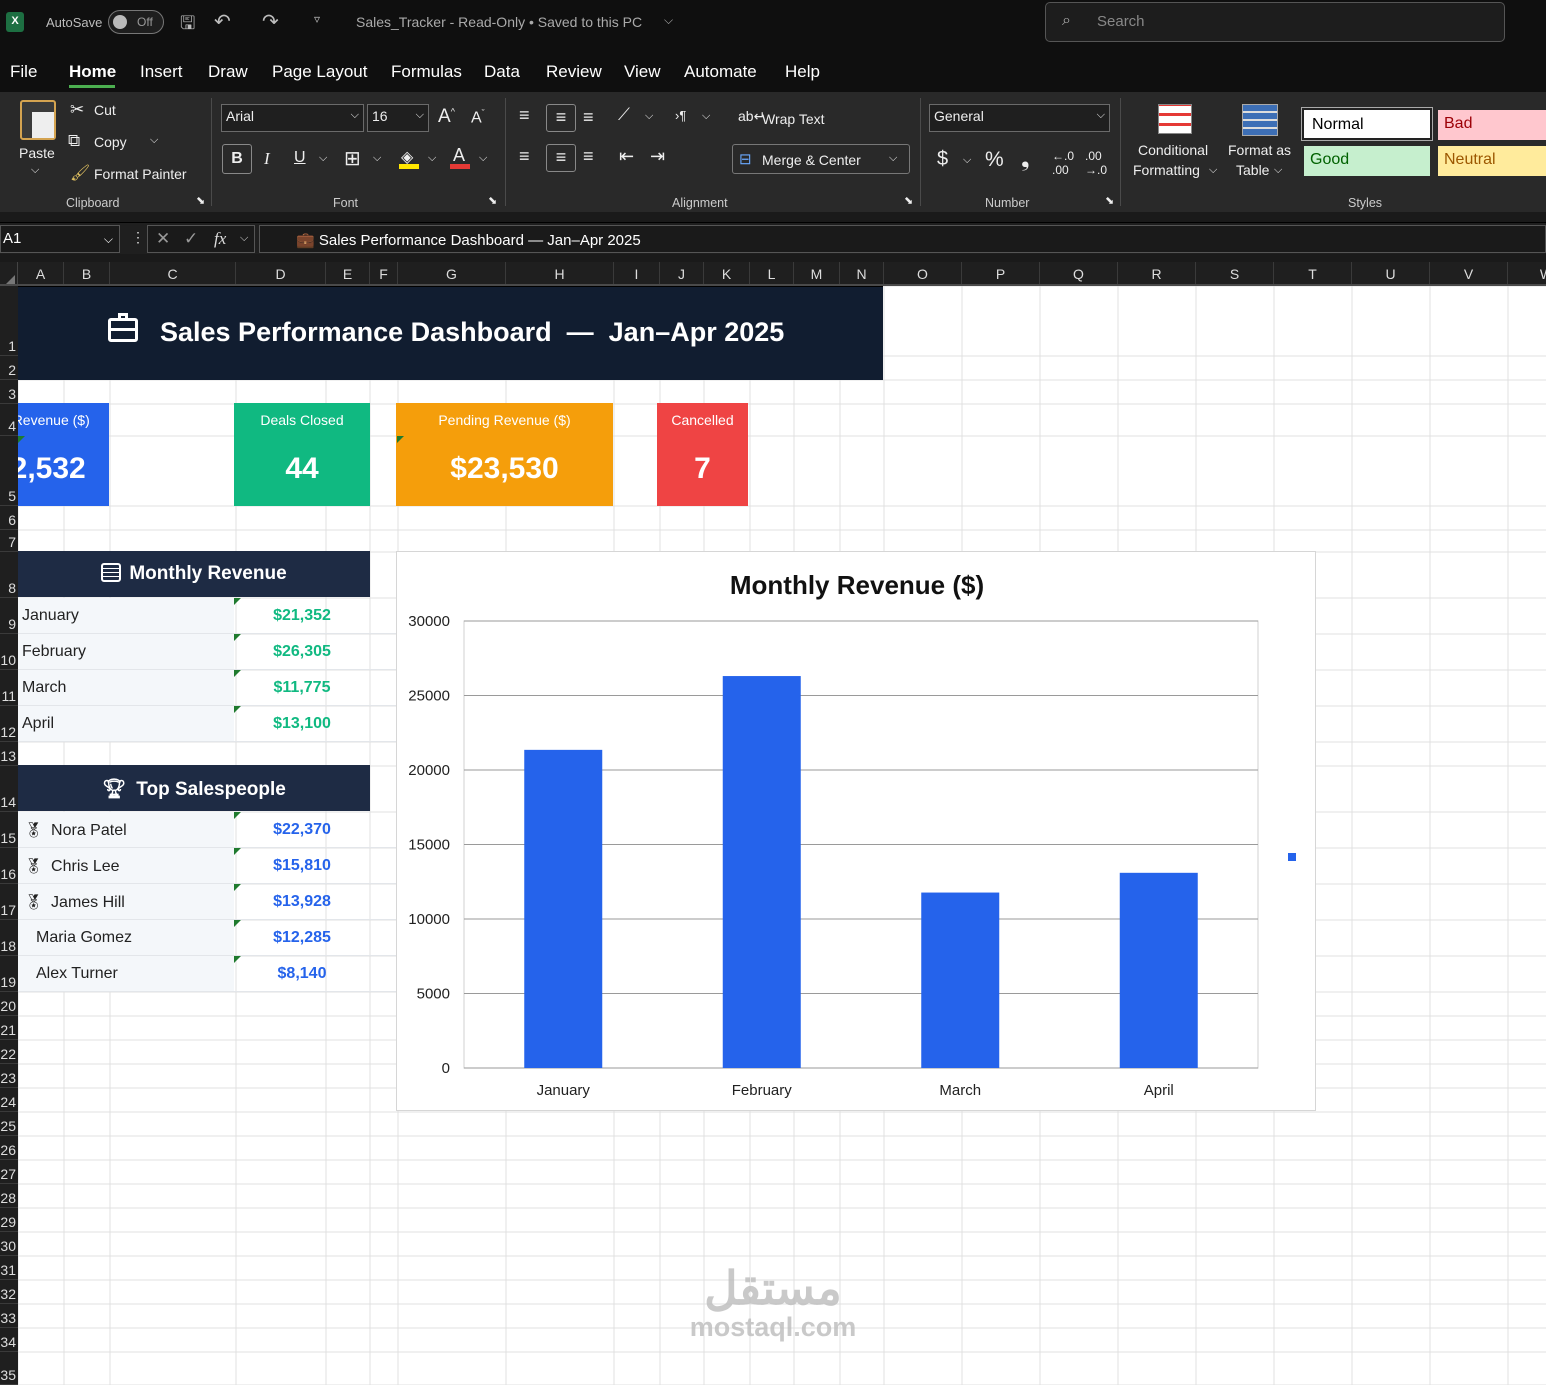 The width and height of the screenshot is (1546, 1385). I want to click on tab-automate: Automate, so click(720, 72).